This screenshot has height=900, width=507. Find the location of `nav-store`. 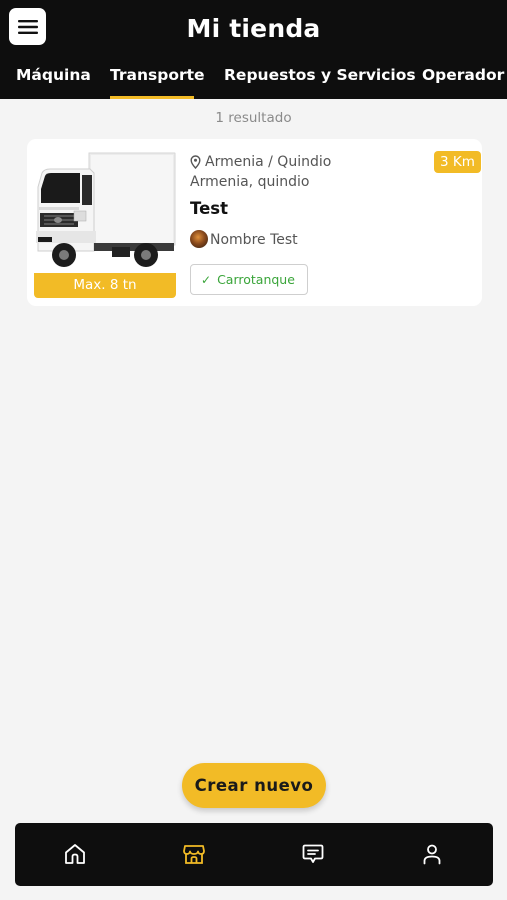

nav-store is located at coordinates (194, 854).